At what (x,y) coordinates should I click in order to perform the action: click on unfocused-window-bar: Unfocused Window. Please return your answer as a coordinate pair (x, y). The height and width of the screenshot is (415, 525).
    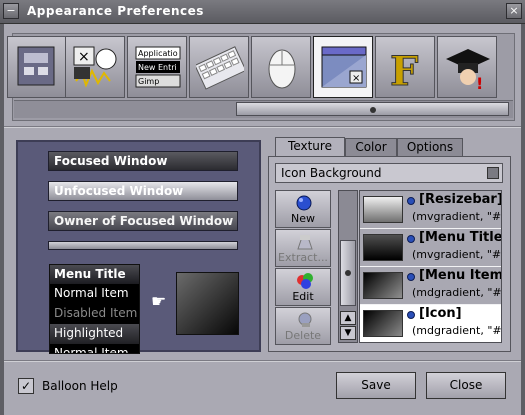
    Looking at the image, I should click on (143, 191).